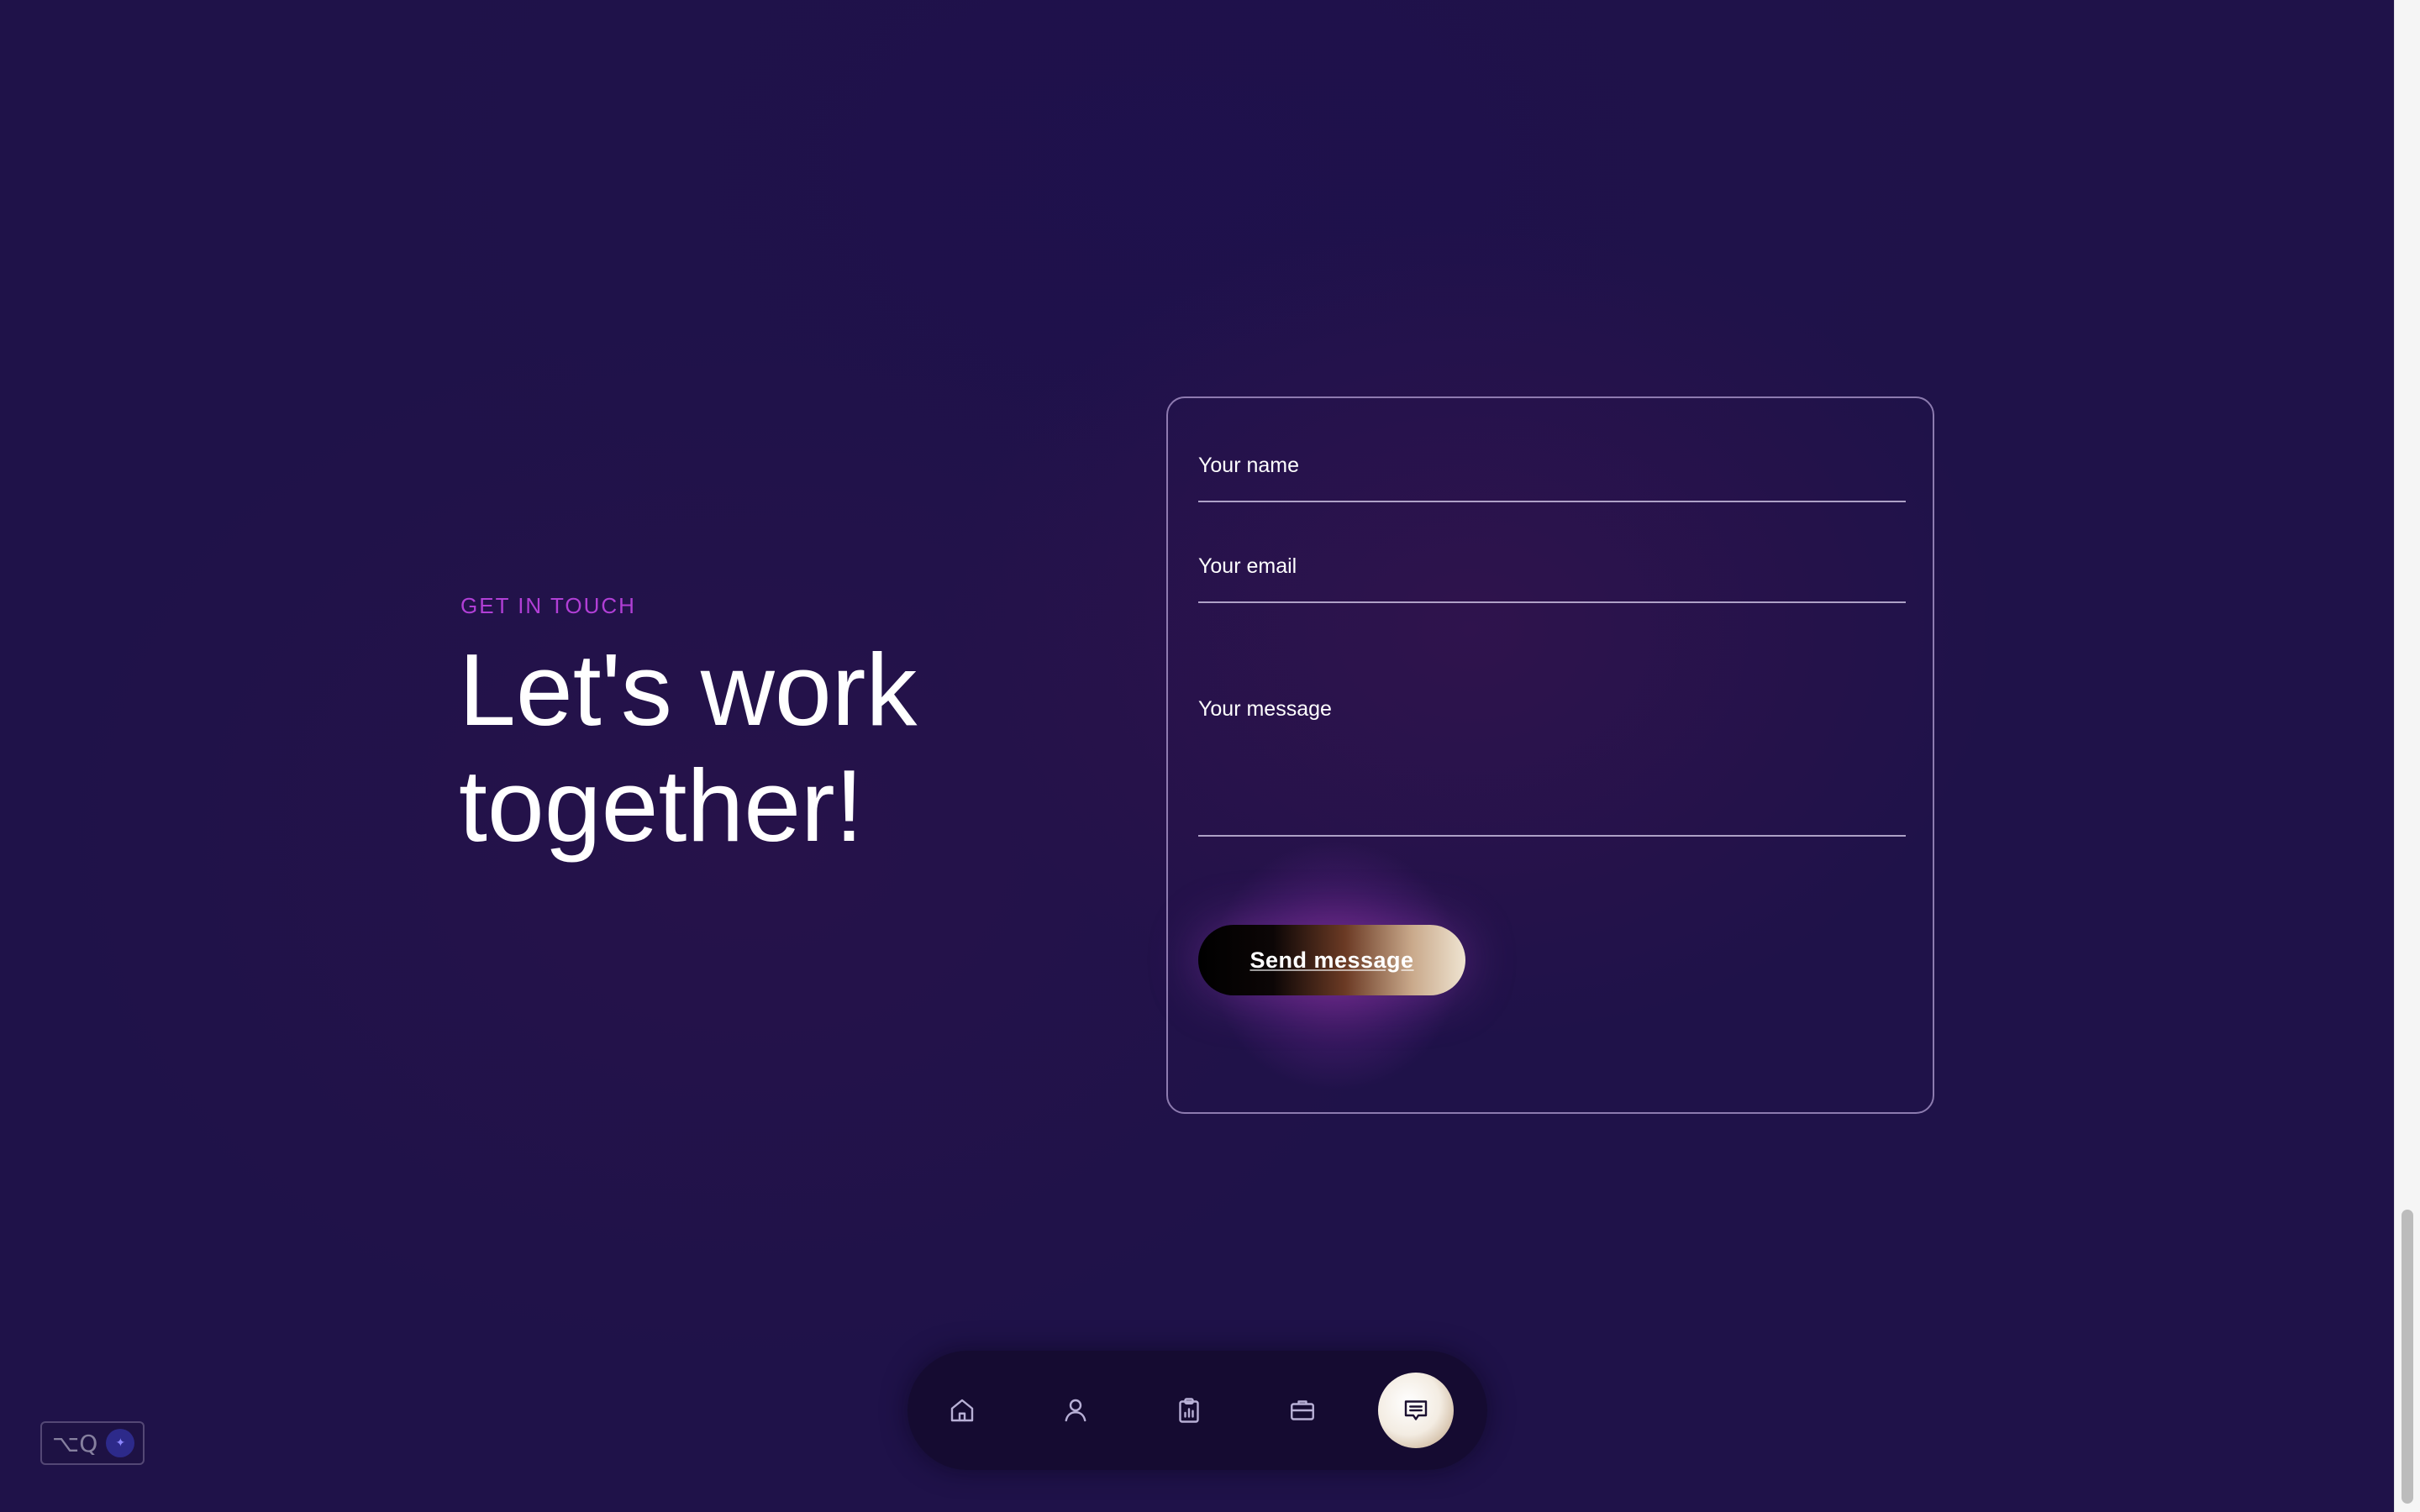  I want to click on name-field-wrapper, so click(1552, 475).